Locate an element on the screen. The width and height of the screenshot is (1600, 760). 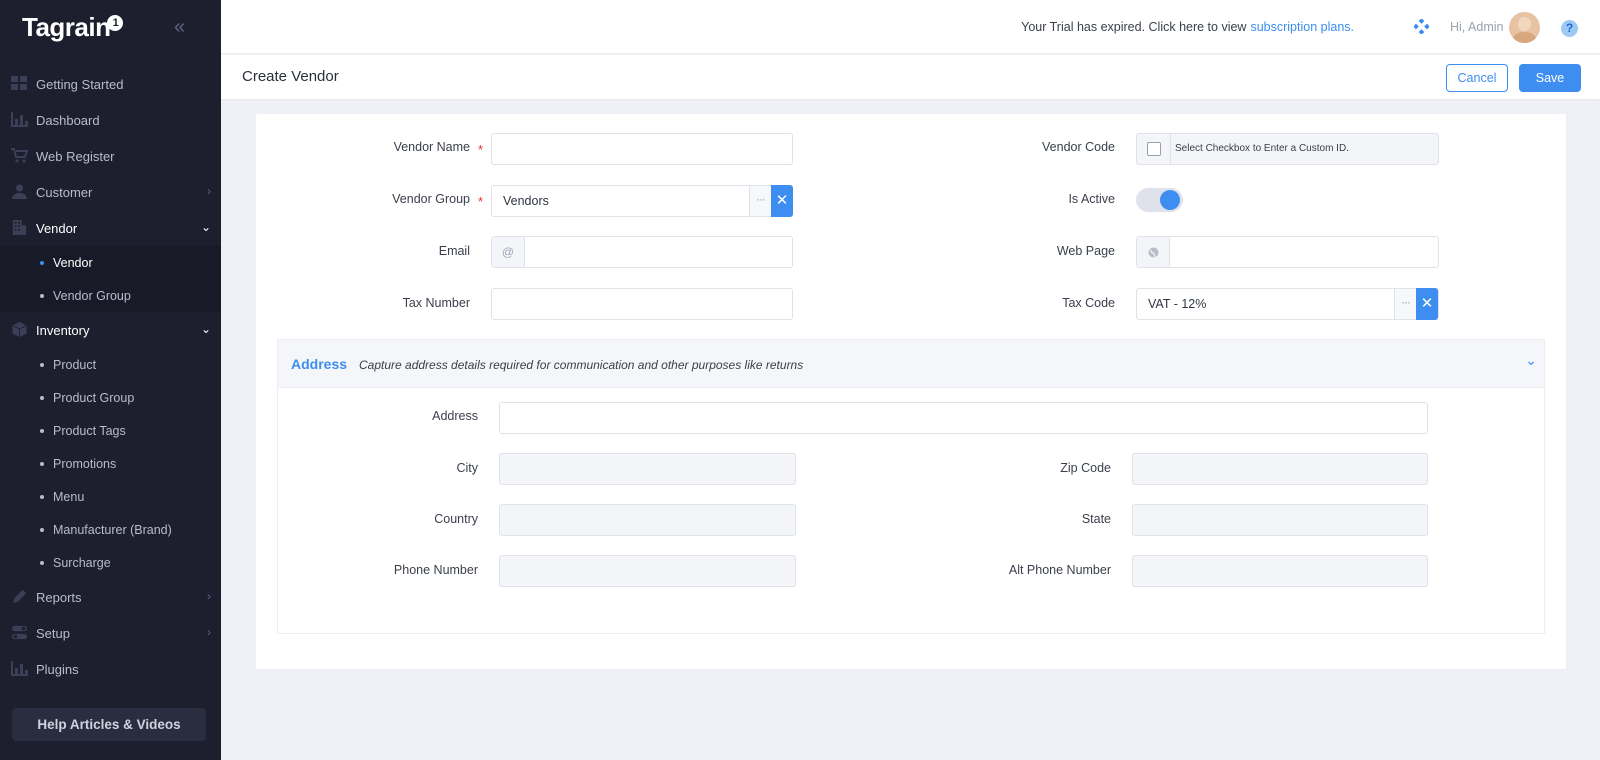
sidebar-subitem-product-tags: Product Tags is located at coordinates (110, 430).